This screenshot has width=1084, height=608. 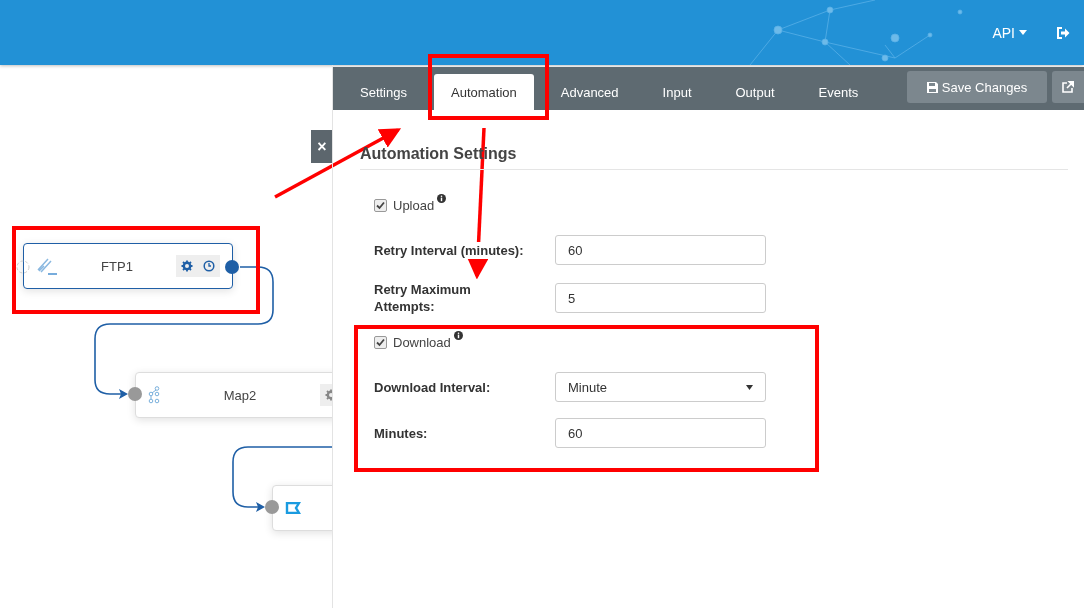 I want to click on node-card: FTP1, so click(x=128, y=266).